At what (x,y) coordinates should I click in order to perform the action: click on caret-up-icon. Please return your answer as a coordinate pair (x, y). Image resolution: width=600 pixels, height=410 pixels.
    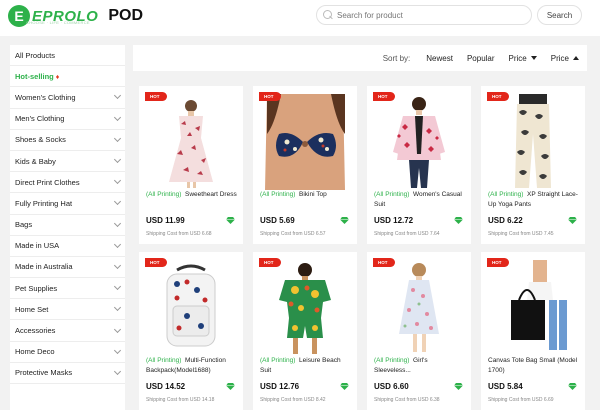
    Looking at the image, I should click on (576, 58).